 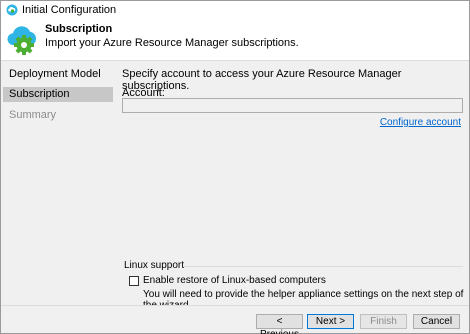 I want to click on sidebar-item-subscription: Subscription, so click(x=58, y=94).